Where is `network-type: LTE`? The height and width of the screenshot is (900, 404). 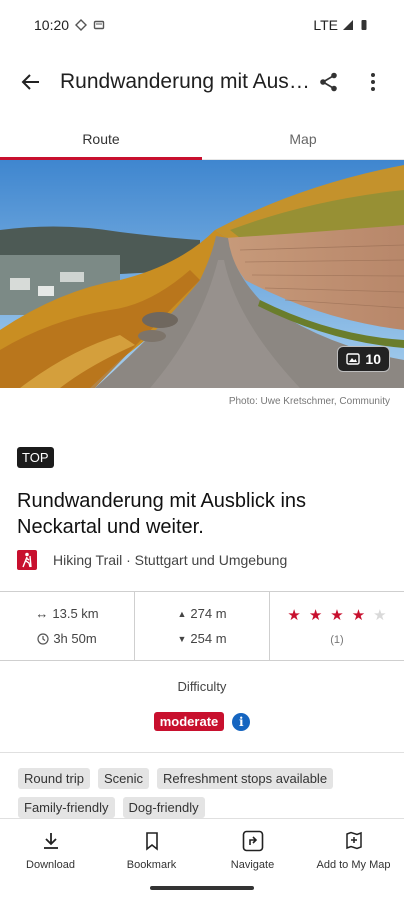 network-type: LTE is located at coordinates (325, 25).